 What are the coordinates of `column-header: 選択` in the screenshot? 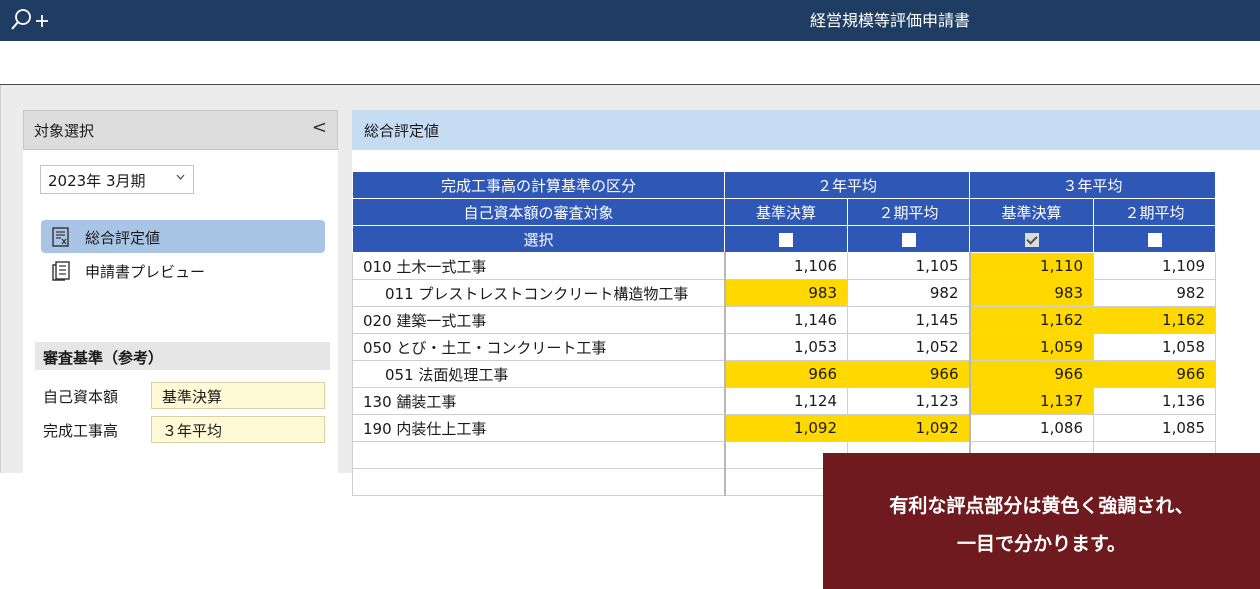 It's located at (538, 239).